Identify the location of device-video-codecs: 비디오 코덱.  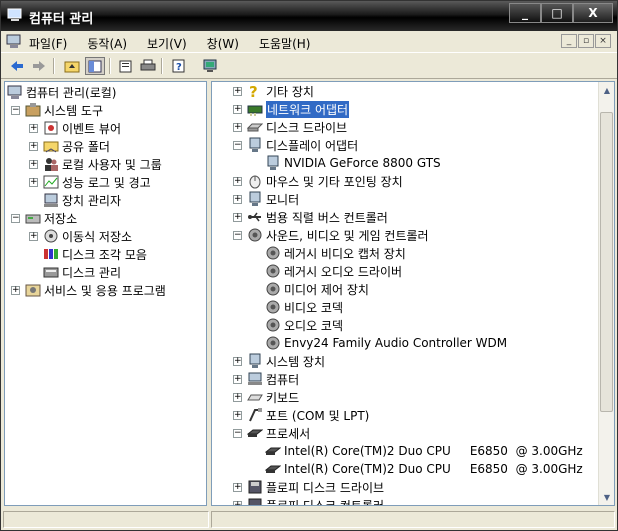
(304, 307).